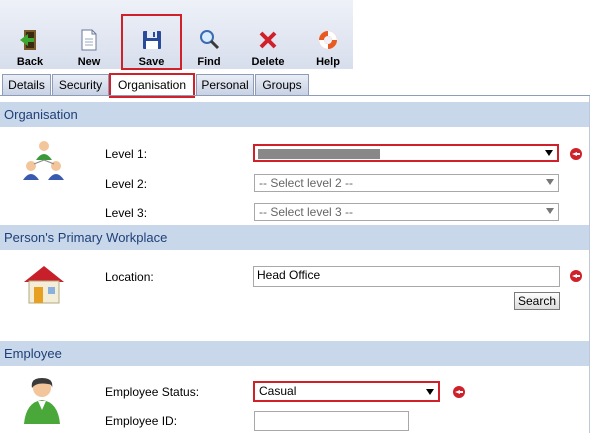  I want to click on floppy-disk-icon, so click(151, 40).